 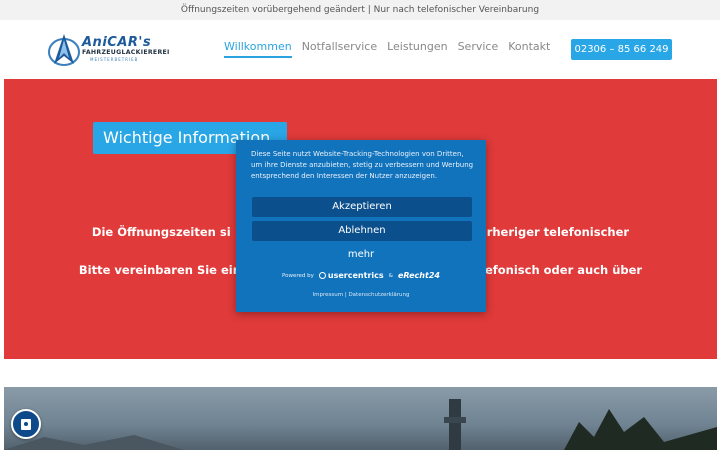 I want to click on usercentrics-icon, so click(x=322, y=275).